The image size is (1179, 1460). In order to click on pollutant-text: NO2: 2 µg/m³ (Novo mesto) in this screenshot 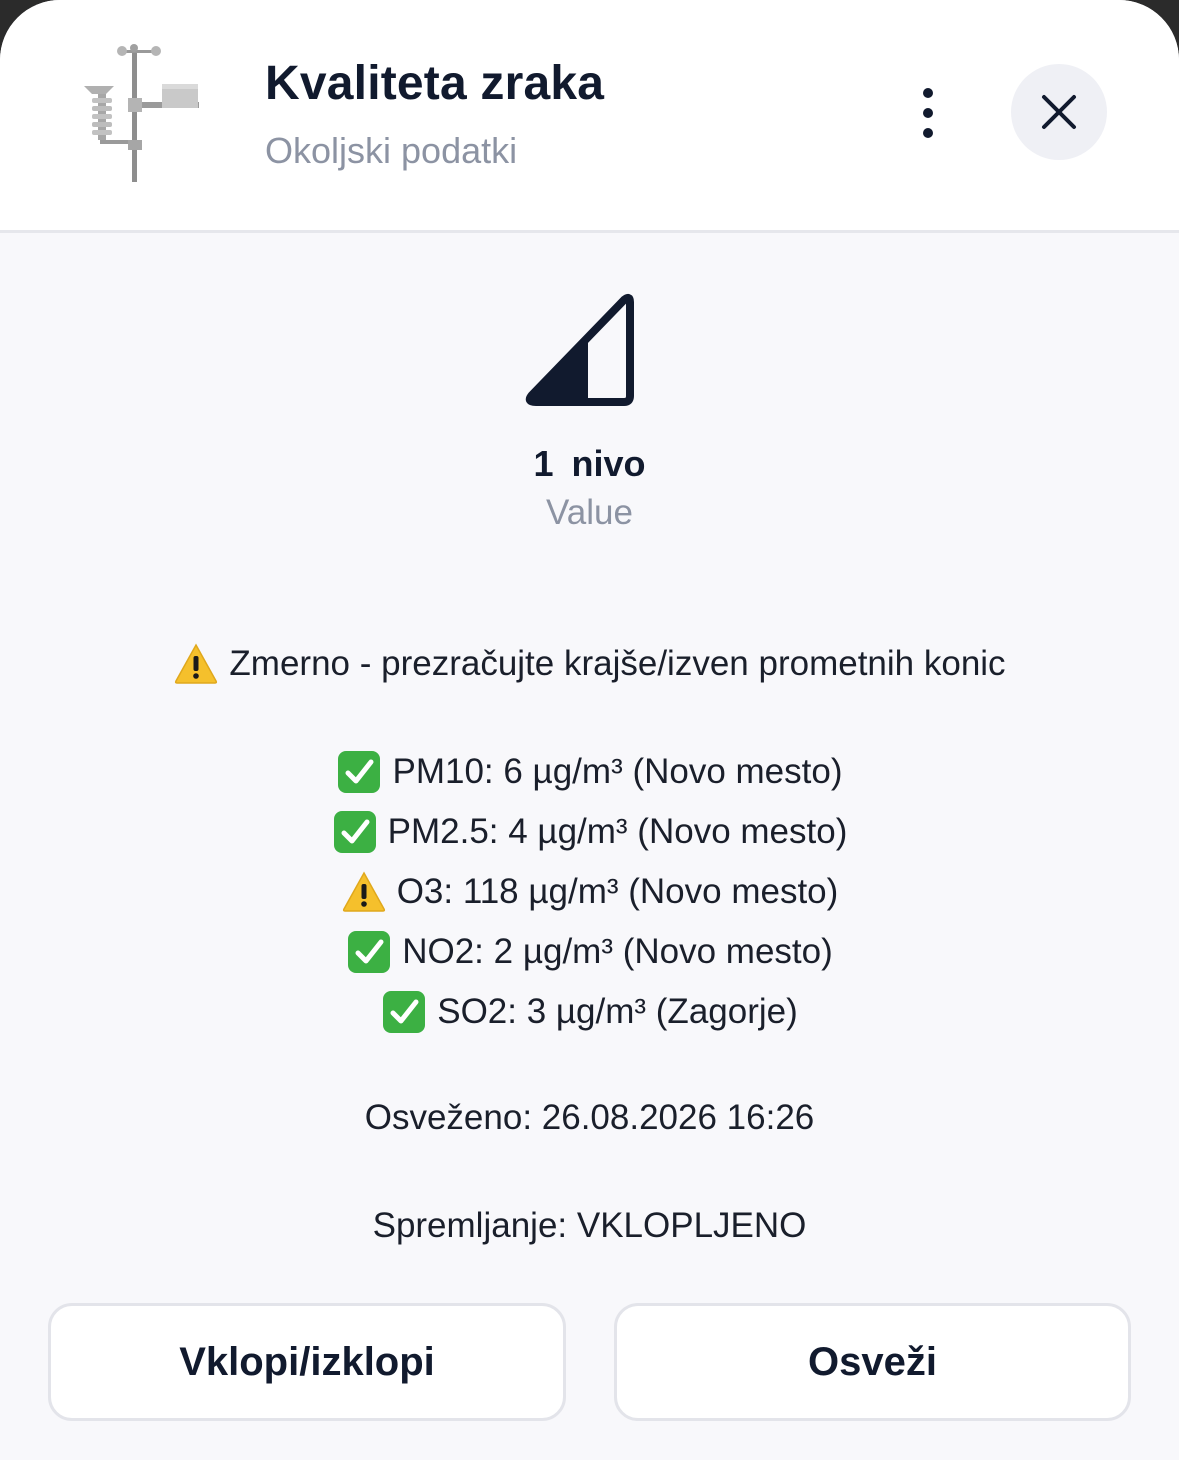, I will do `click(617, 951)`.